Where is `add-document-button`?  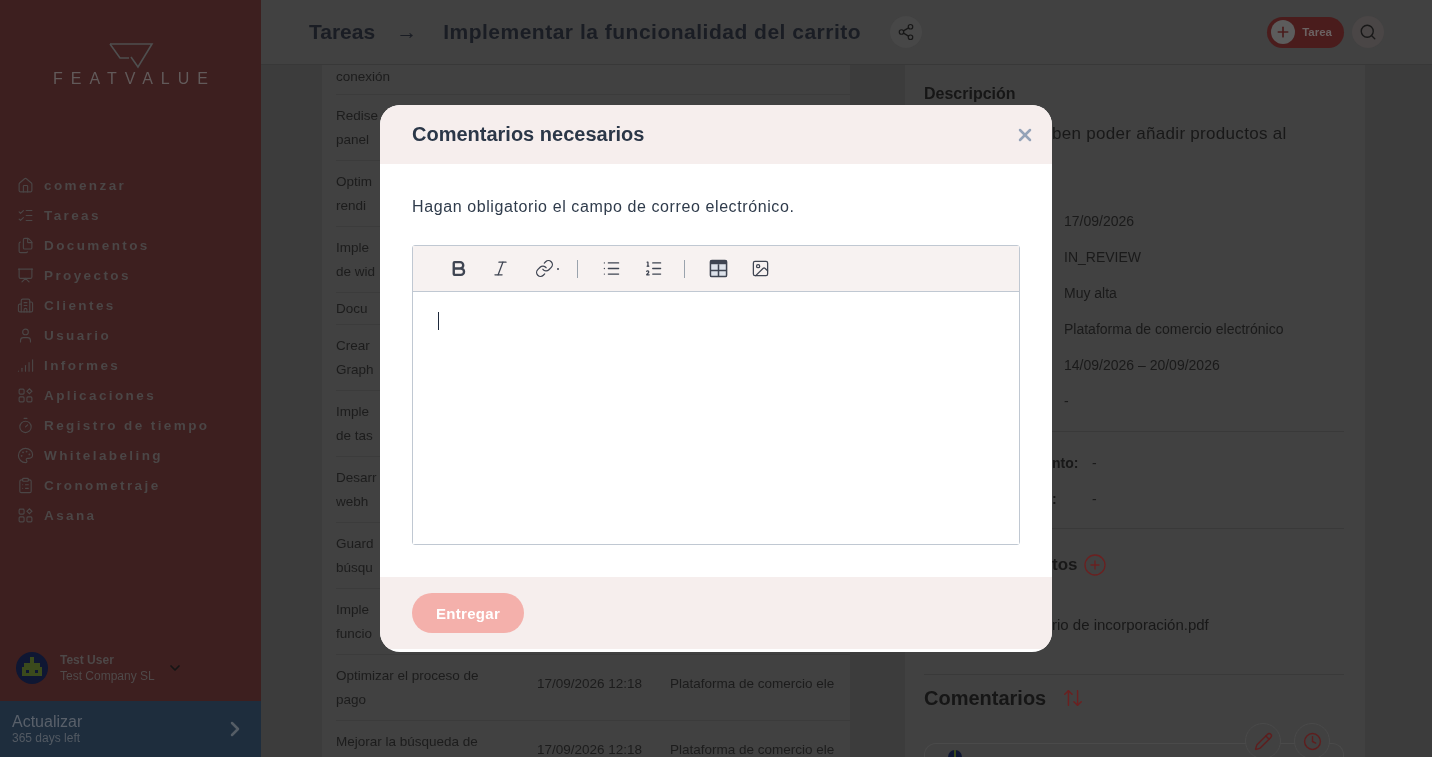 add-document-button is located at coordinates (1094, 565).